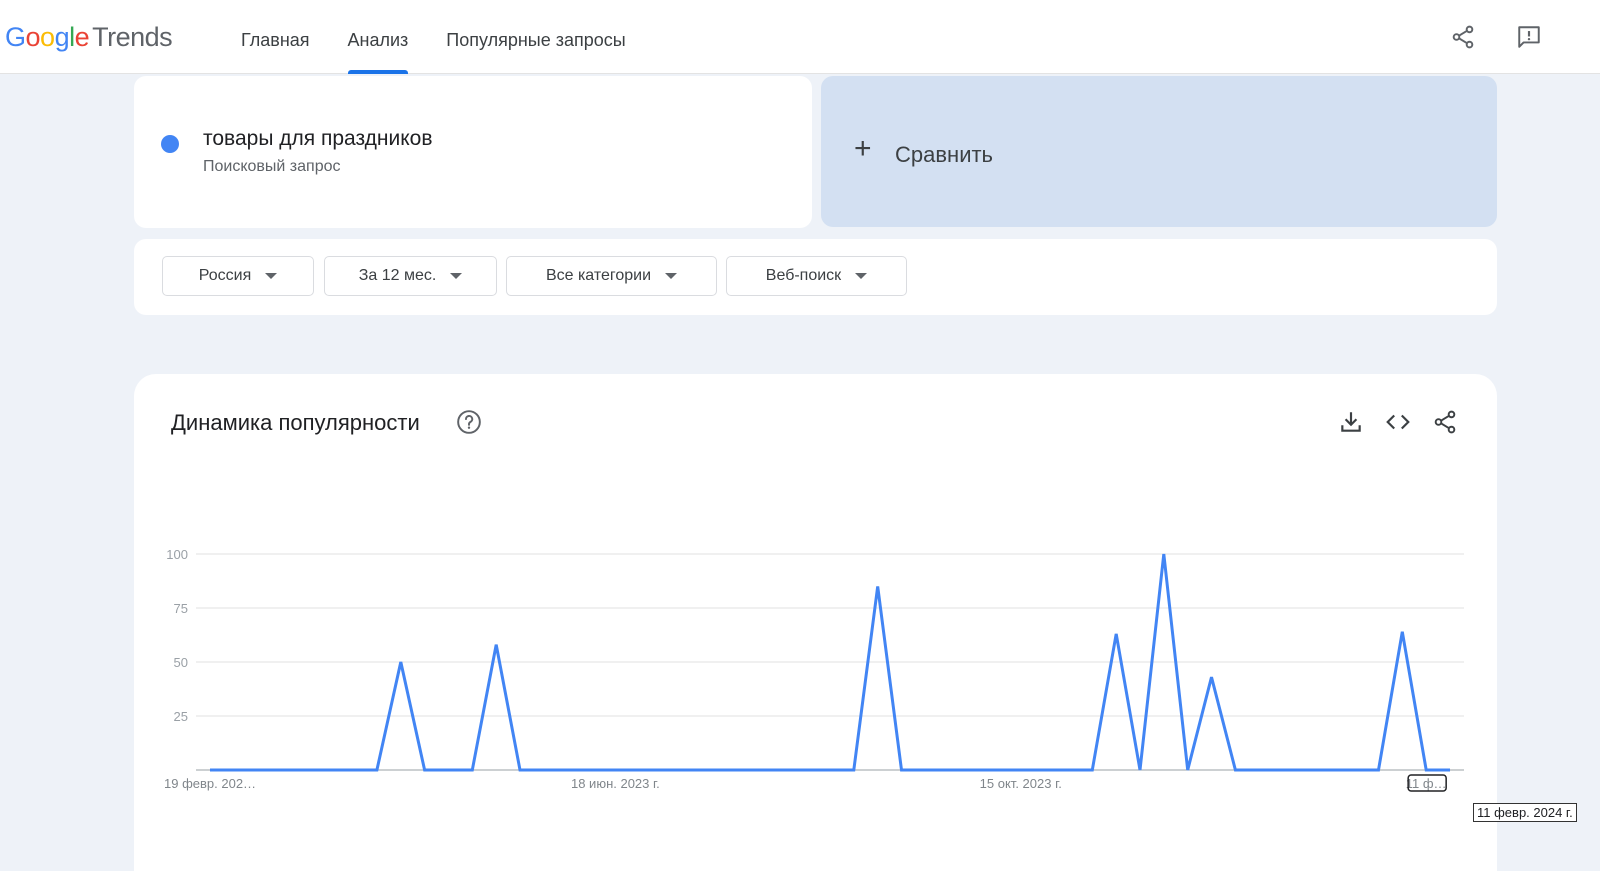  I want to click on filter-category: Все категории, so click(611, 276).